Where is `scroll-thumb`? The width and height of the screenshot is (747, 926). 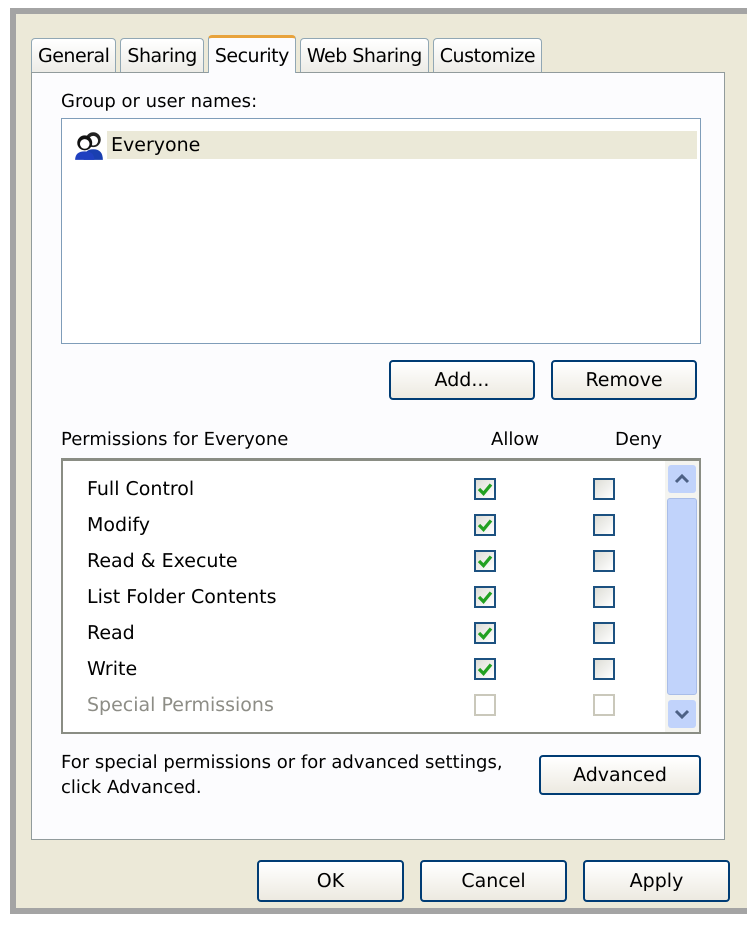
scroll-thumb is located at coordinates (682, 596).